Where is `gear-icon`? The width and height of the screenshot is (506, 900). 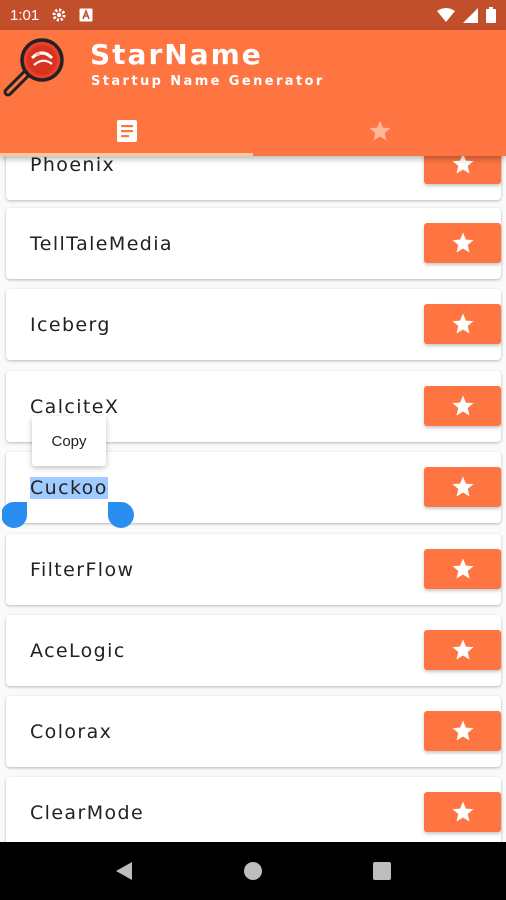
gear-icon is located at coordinates (59, 15).